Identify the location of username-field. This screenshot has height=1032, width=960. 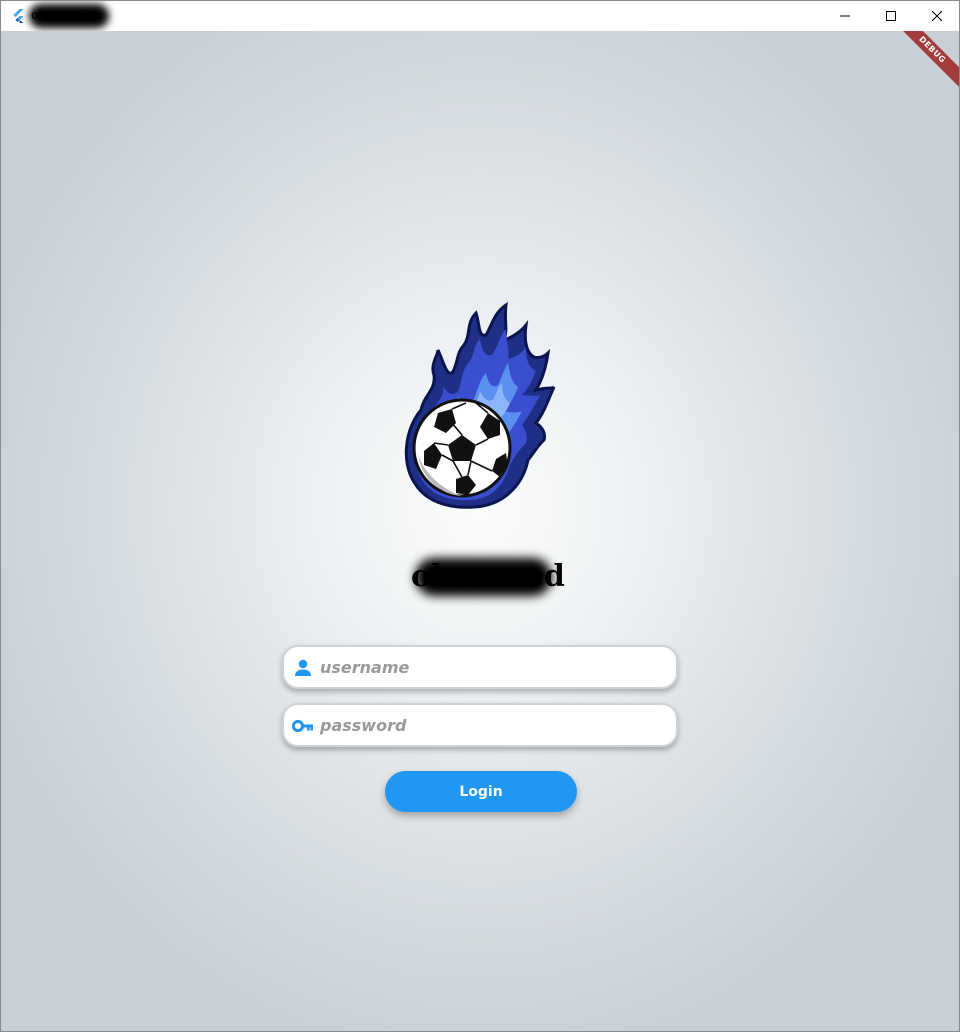
(480, 667).